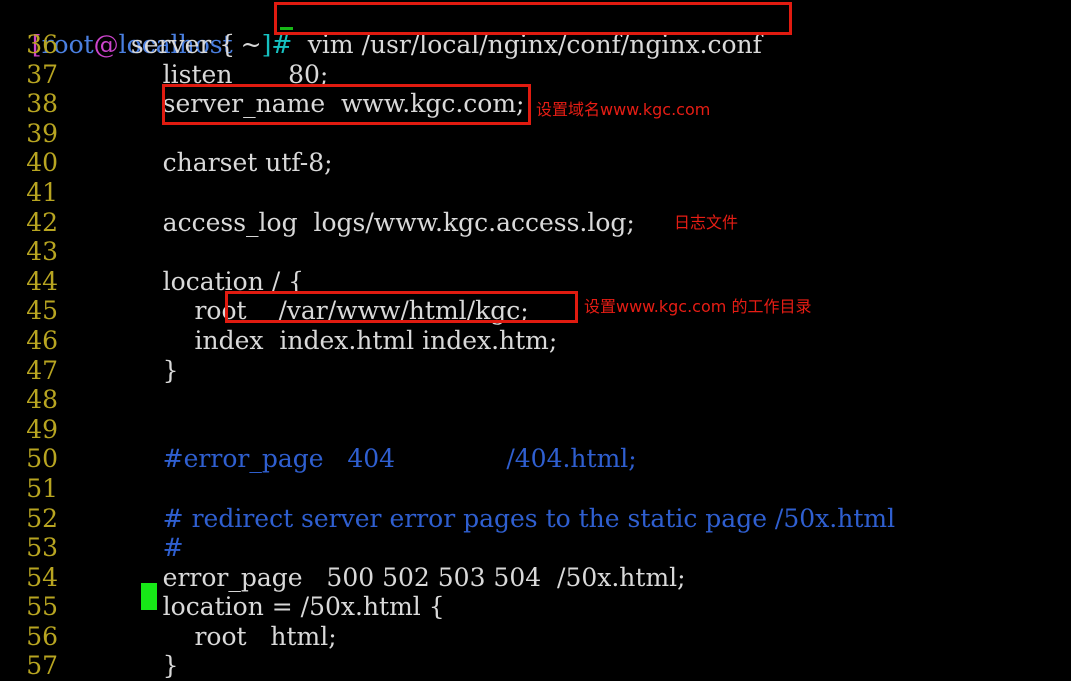 Image resolution: width=1071 pixels, height=681 pixels. I want to click on line-content: location / {, so click(210, 281).